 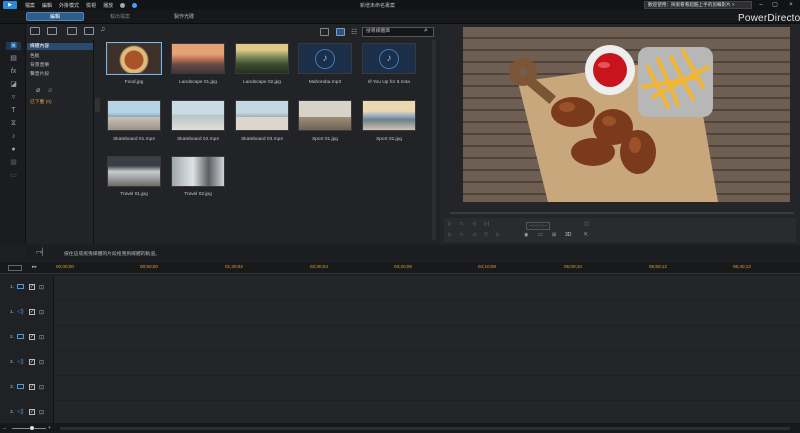 What do you see at coordinates (324, 32) in the screenshot?
I see `list-view-icon` at bounding box center [324, 32].